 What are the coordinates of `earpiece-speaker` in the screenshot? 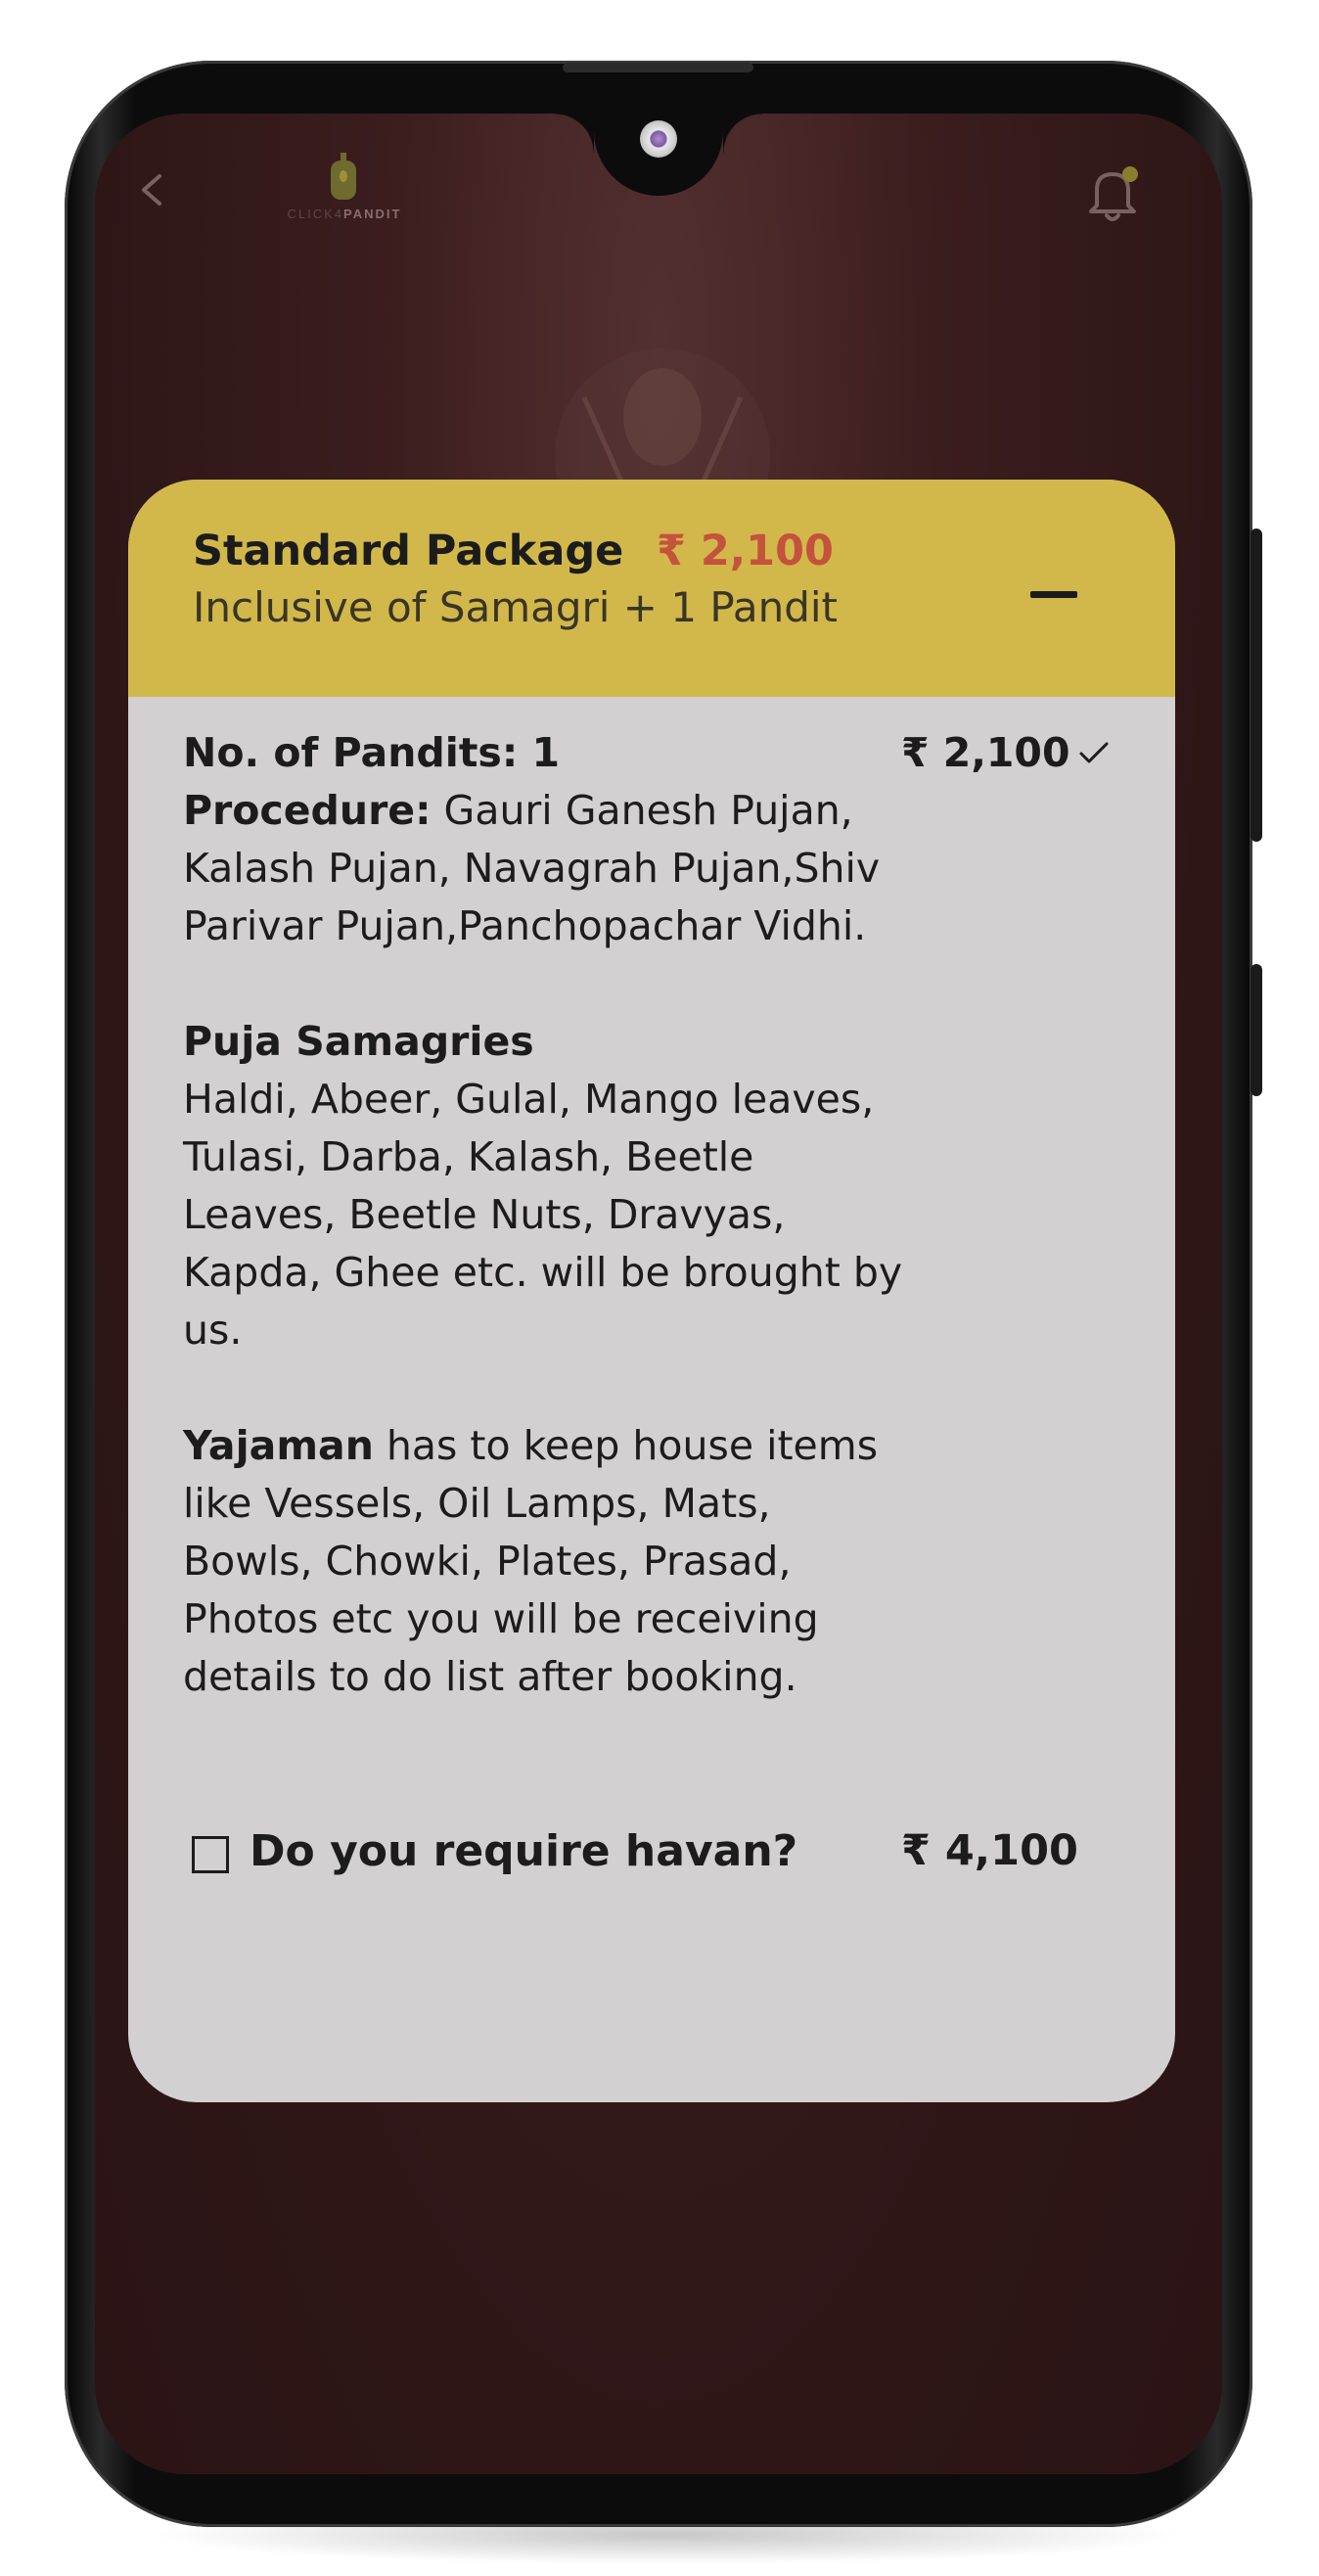 It's located at (658, 67).